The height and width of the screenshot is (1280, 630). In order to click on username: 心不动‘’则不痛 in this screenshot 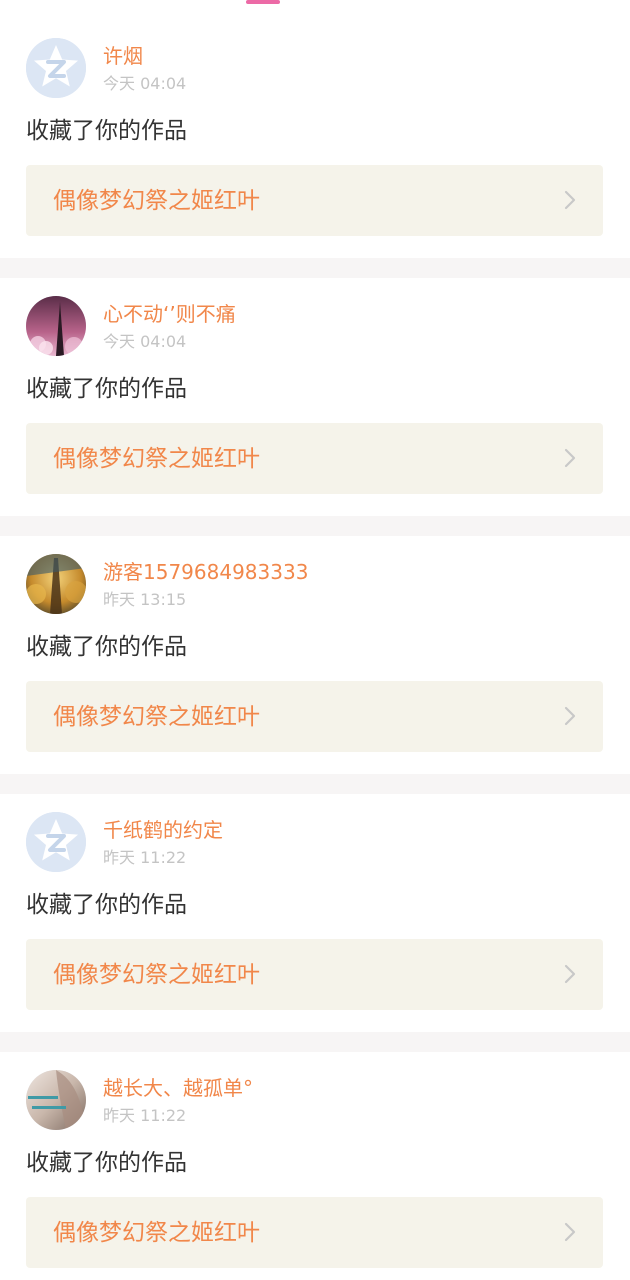, I will do `click(169, 314)`.